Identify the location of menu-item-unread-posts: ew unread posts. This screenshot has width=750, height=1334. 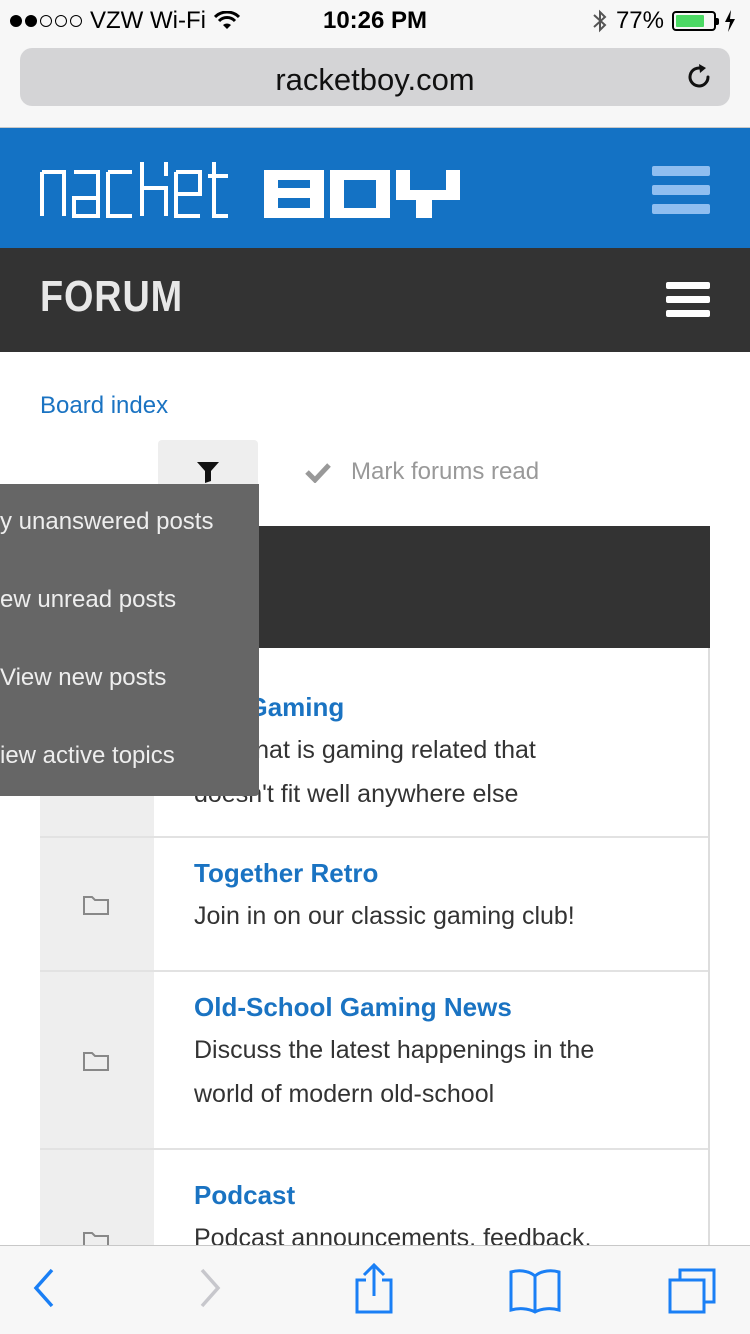
(88, 600).